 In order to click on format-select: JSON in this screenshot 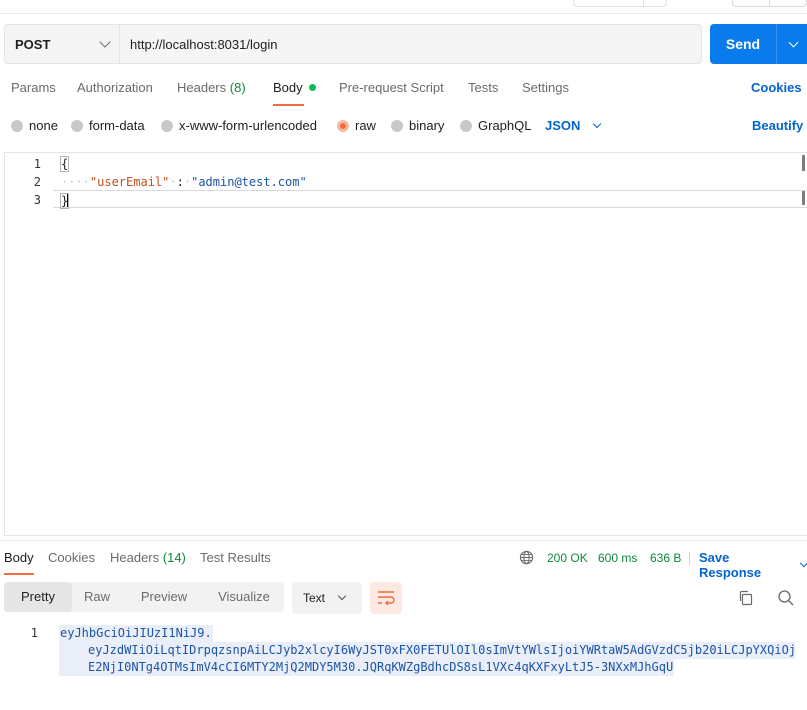, I will do `click(573, 125)`.